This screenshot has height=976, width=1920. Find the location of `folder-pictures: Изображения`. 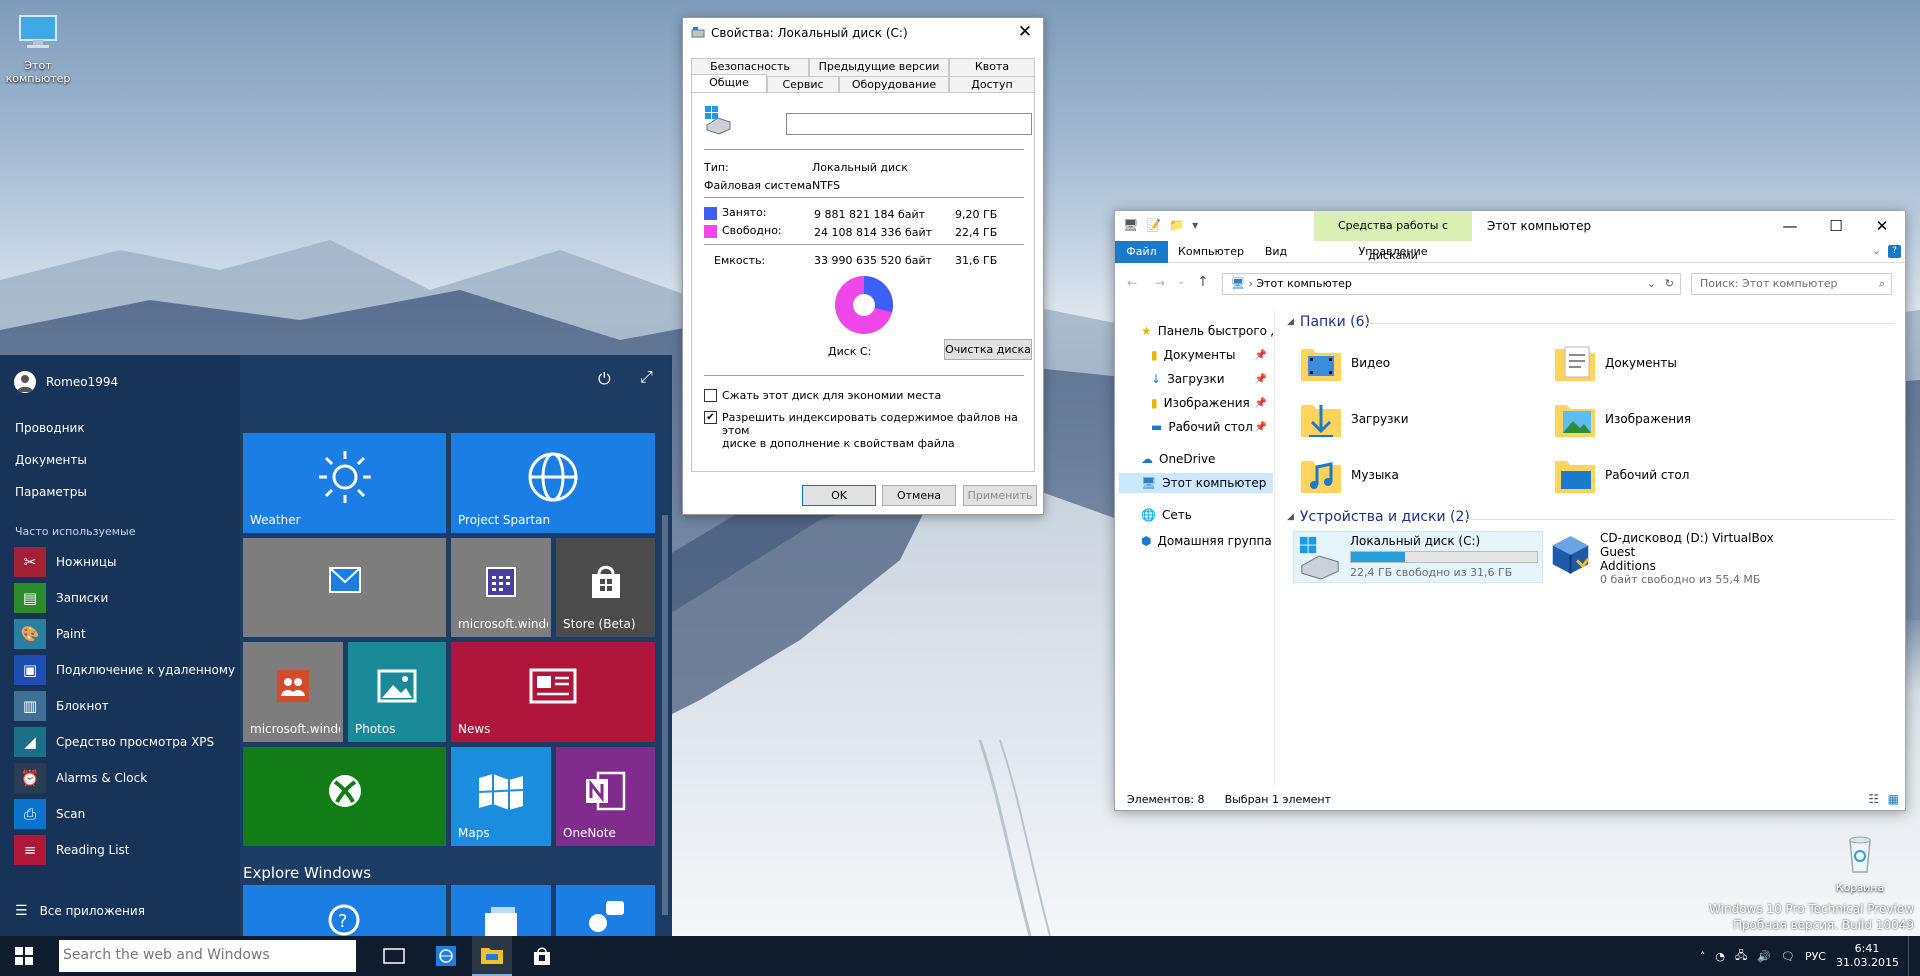

folder-pictures: Изображения is located at coordinates (1622, 419).